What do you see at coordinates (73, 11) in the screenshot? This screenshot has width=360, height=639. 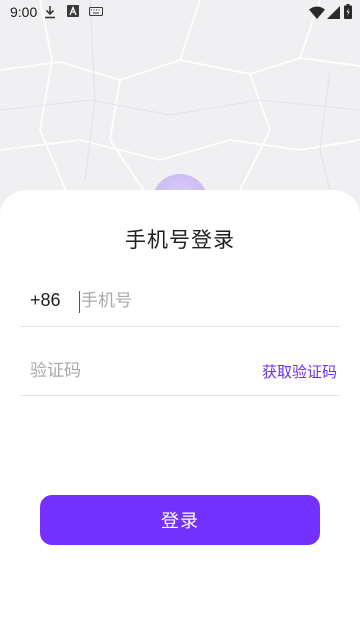 I see `font-a-icon` at bounding box center [73, 11].